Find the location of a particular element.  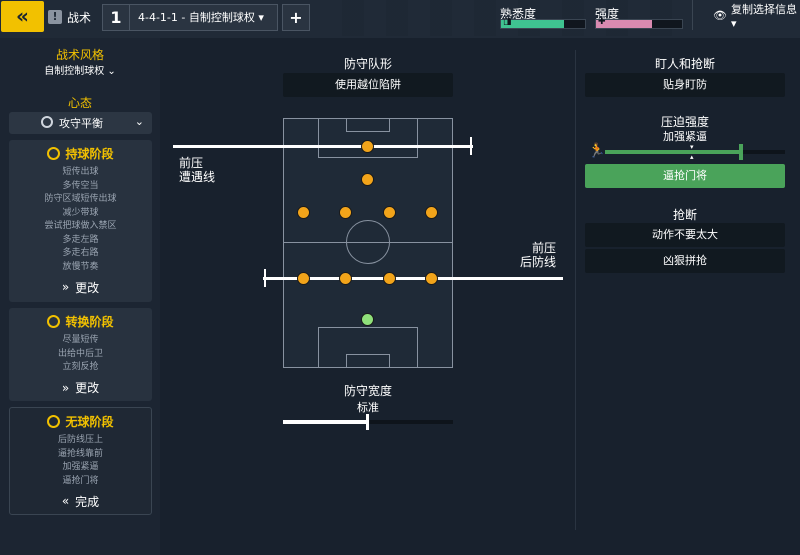

phase-head: 转换阶段 is located at coordinates (80, 321).